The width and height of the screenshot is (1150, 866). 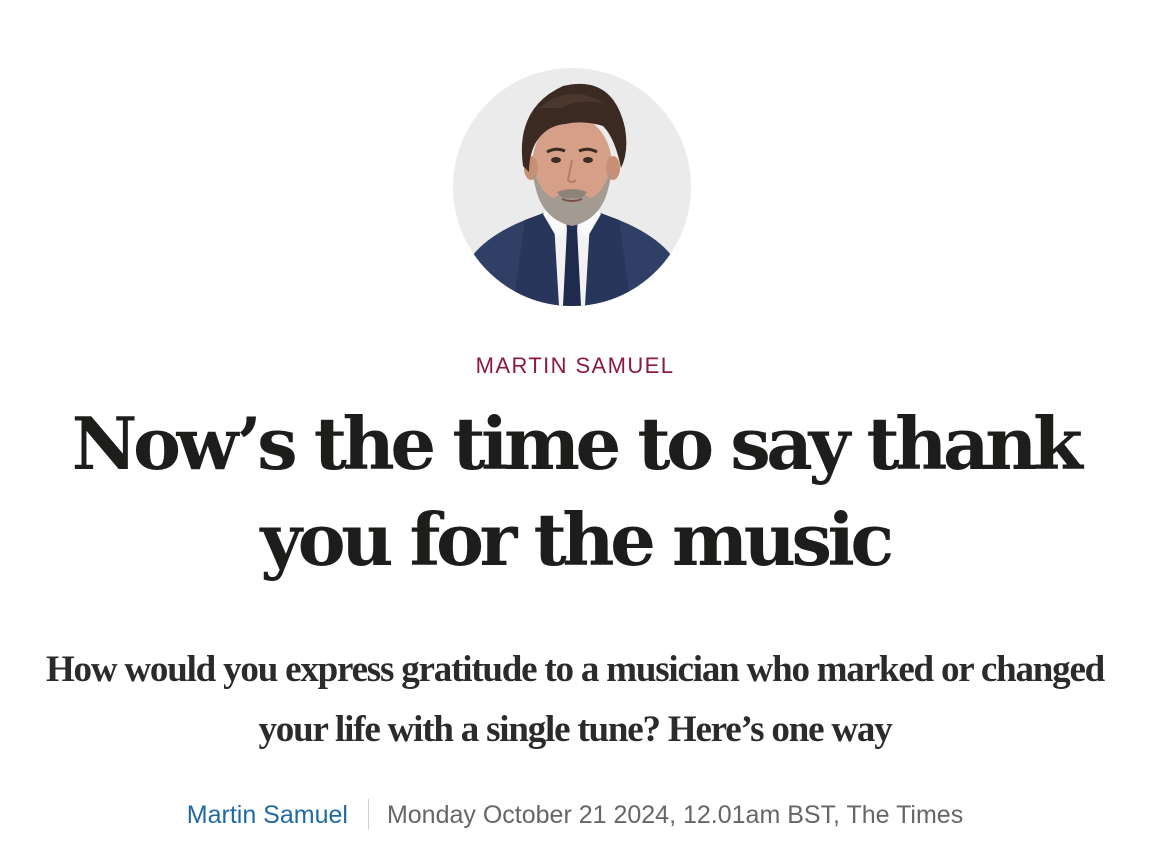 I want to click on author-avatar, so click(x=572, y=187).